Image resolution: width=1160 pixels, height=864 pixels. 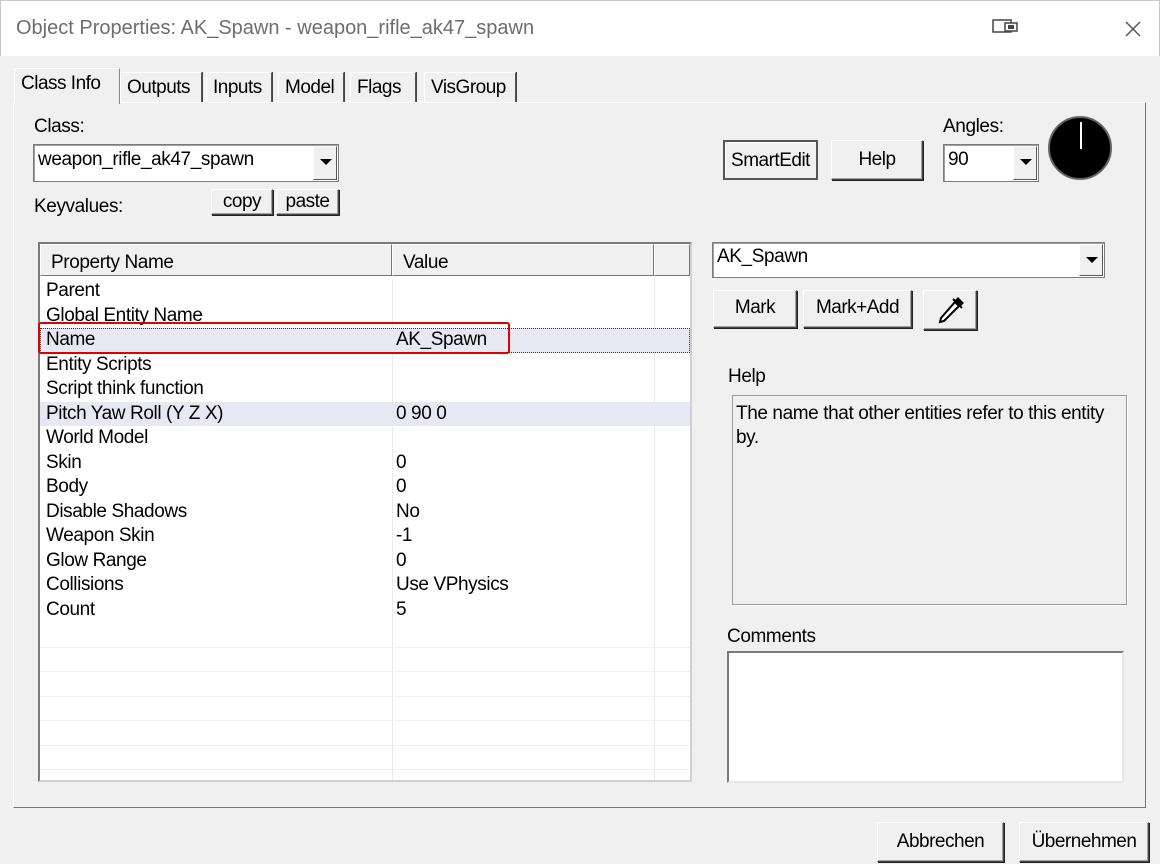 What do you see at coordinates (97, 437) in the screenshot?
I see `property-name-cell: World Model` at bounding box center [97, 437].